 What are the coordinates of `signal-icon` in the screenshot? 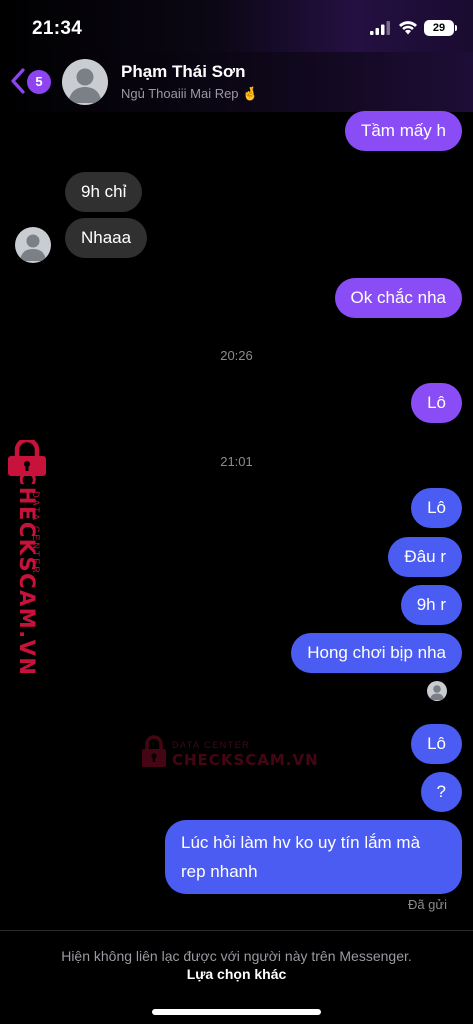 It's located at (380, 28).